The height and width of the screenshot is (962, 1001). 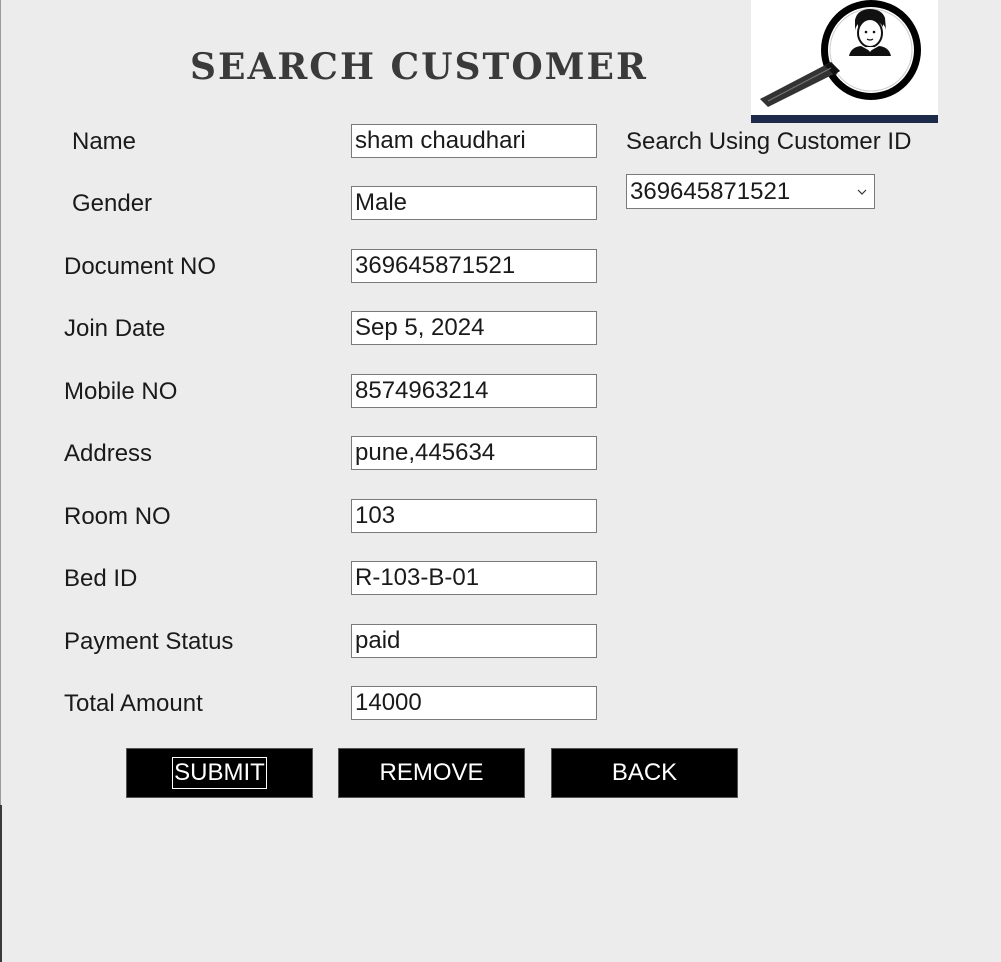 I want to click on page-title: SEARCH CUSTOMER, so click(x=419, y=67).